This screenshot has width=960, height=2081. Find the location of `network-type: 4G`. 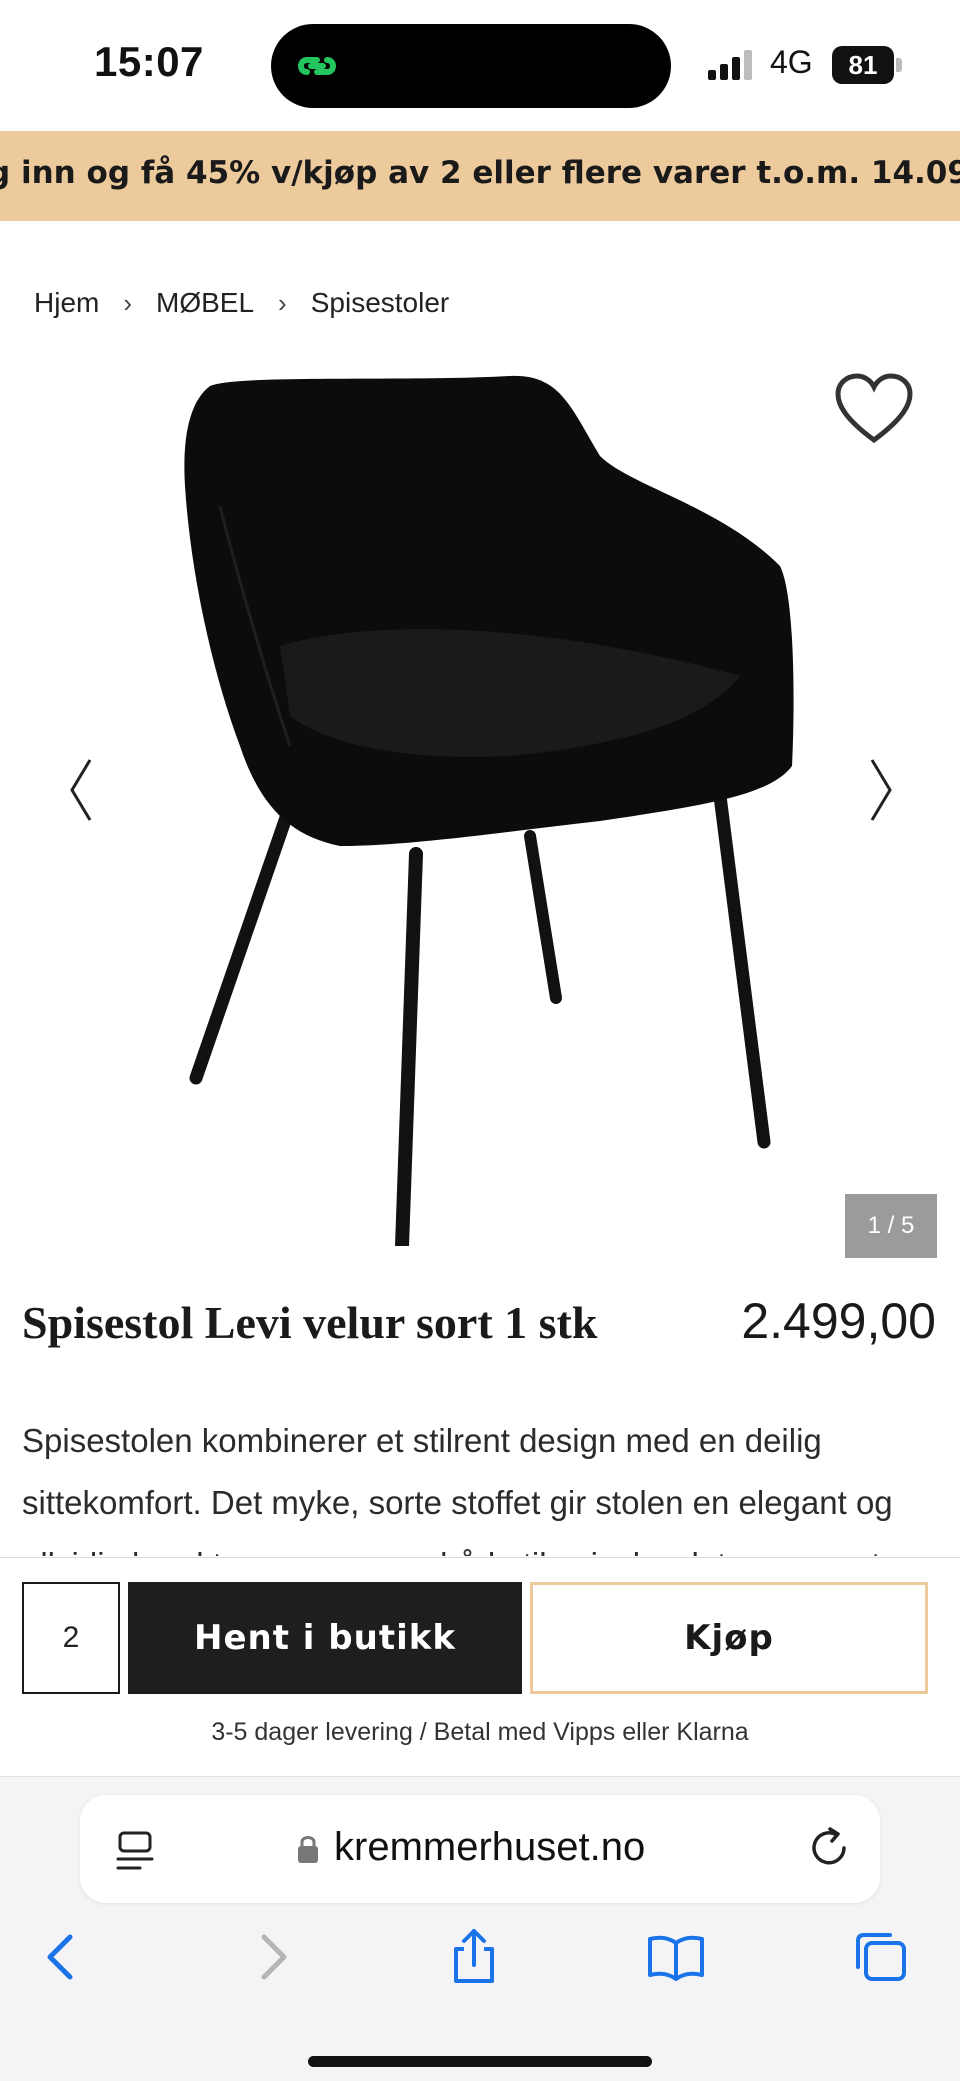

network-type: 4G is located at coordinates (791, 62).